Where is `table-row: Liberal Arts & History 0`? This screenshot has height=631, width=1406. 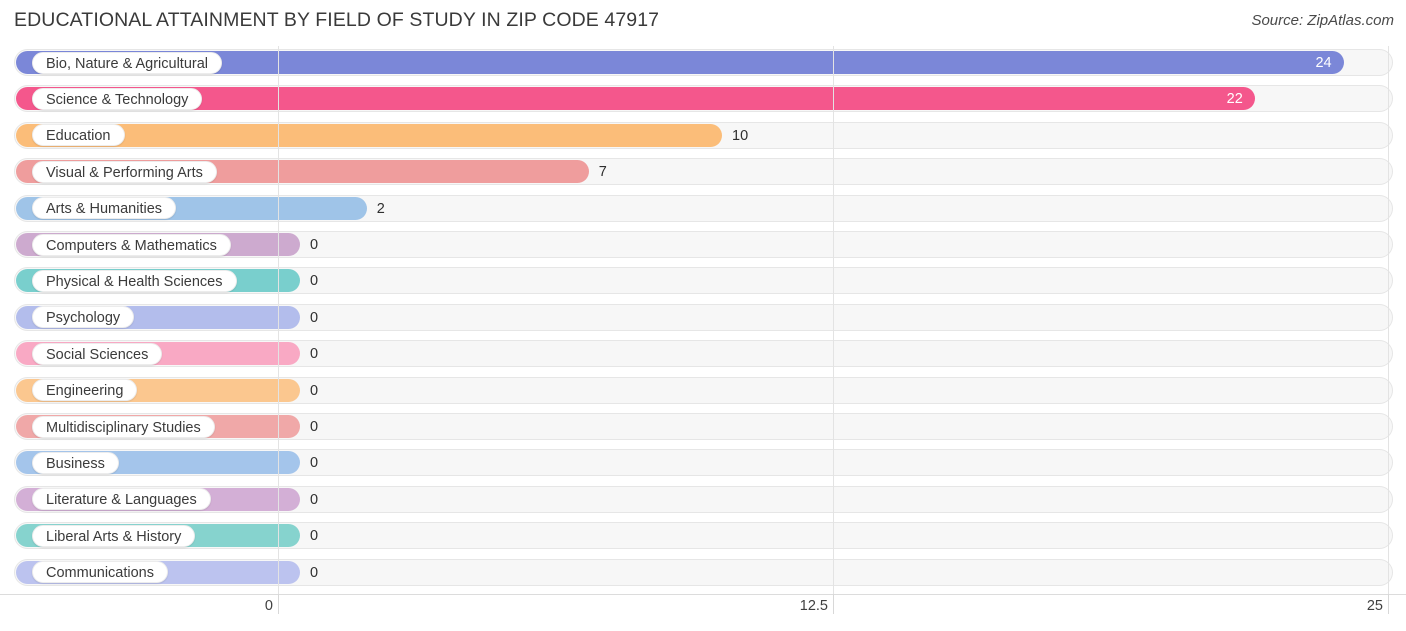
table-row: Liberal Arts & History 0 is located at coordinates (703, 537).